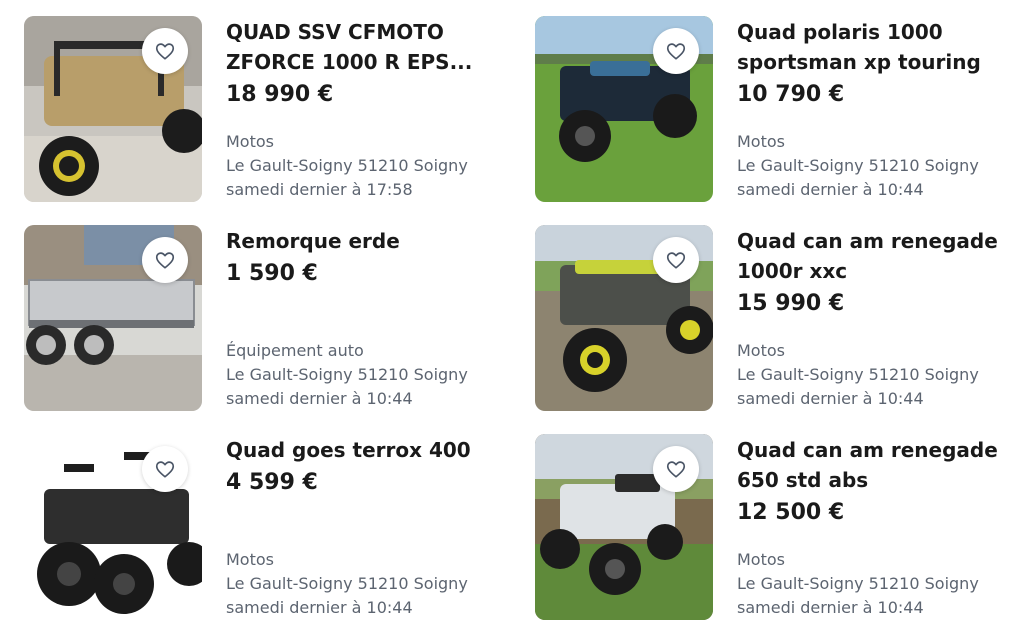 The image size is (1024, 629). Describe the element at coordinates (791, 512) in the screenshot. I see `listing-price: 12 500 €` at that location.